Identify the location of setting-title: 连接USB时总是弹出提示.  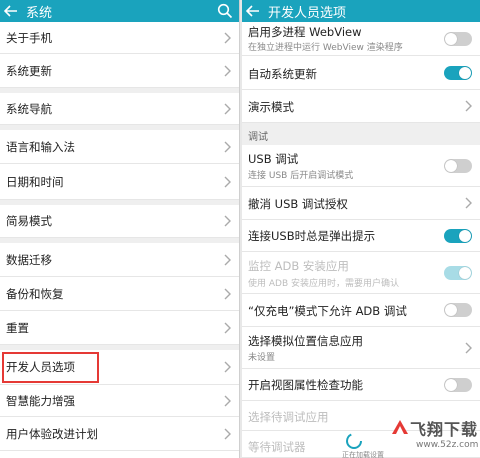
(312, 236).